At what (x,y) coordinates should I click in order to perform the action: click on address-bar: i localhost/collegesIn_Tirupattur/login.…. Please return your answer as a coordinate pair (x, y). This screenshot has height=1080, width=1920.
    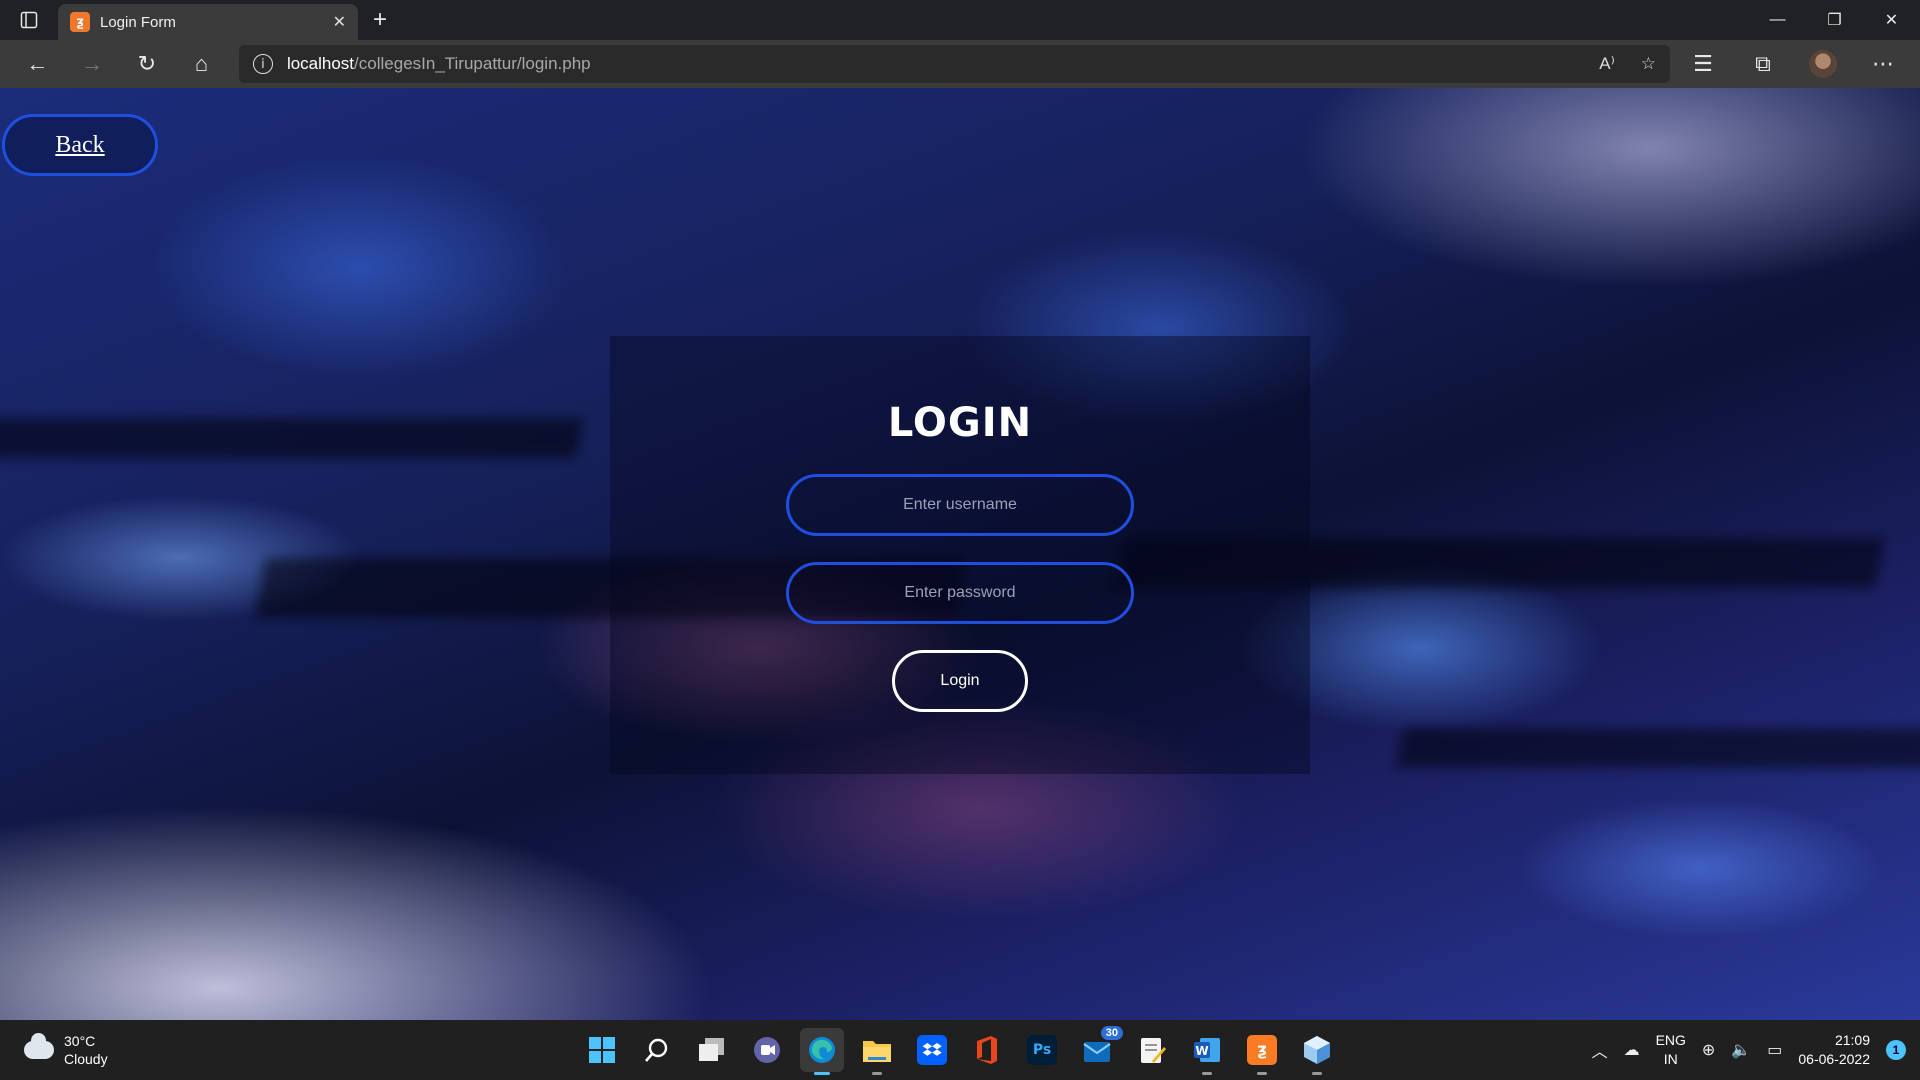
    Looking at the image, I should click on (954, 64).